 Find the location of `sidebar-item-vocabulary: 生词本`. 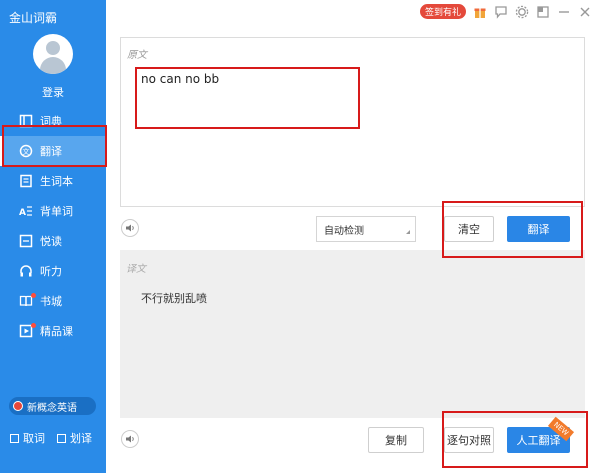

sidebar-item-vocabulary: 生词本 is located at coordinates (53, 181).